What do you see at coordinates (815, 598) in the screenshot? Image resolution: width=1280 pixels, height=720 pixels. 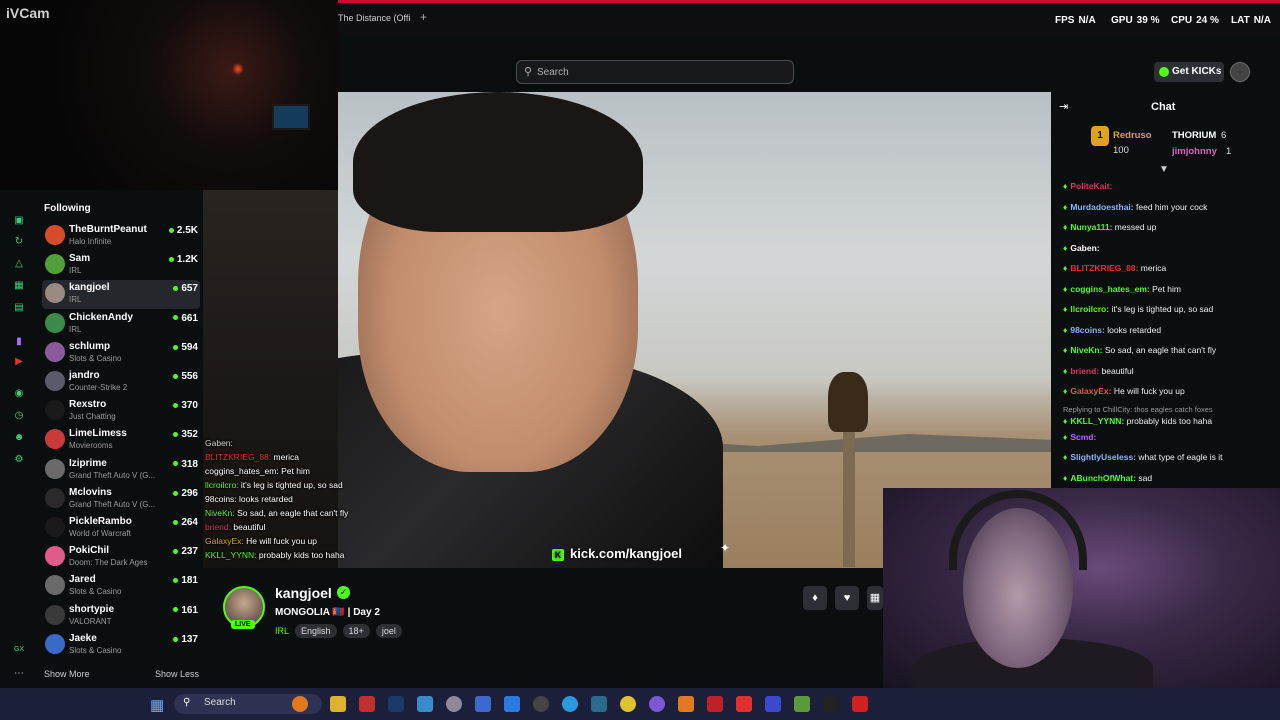 I see `notification-bell-button: ♦` at bounding box center [815, 598].